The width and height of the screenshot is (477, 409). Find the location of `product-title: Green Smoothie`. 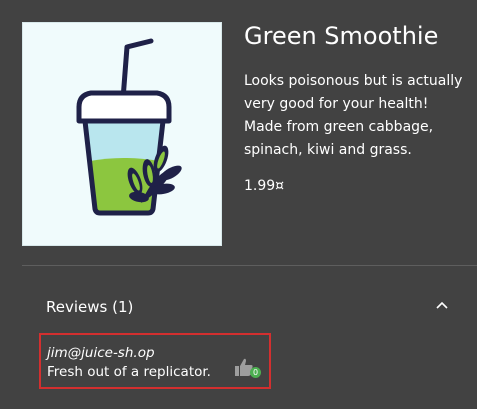

product-title: Green Smoothie is located at coordinates (341, 36).